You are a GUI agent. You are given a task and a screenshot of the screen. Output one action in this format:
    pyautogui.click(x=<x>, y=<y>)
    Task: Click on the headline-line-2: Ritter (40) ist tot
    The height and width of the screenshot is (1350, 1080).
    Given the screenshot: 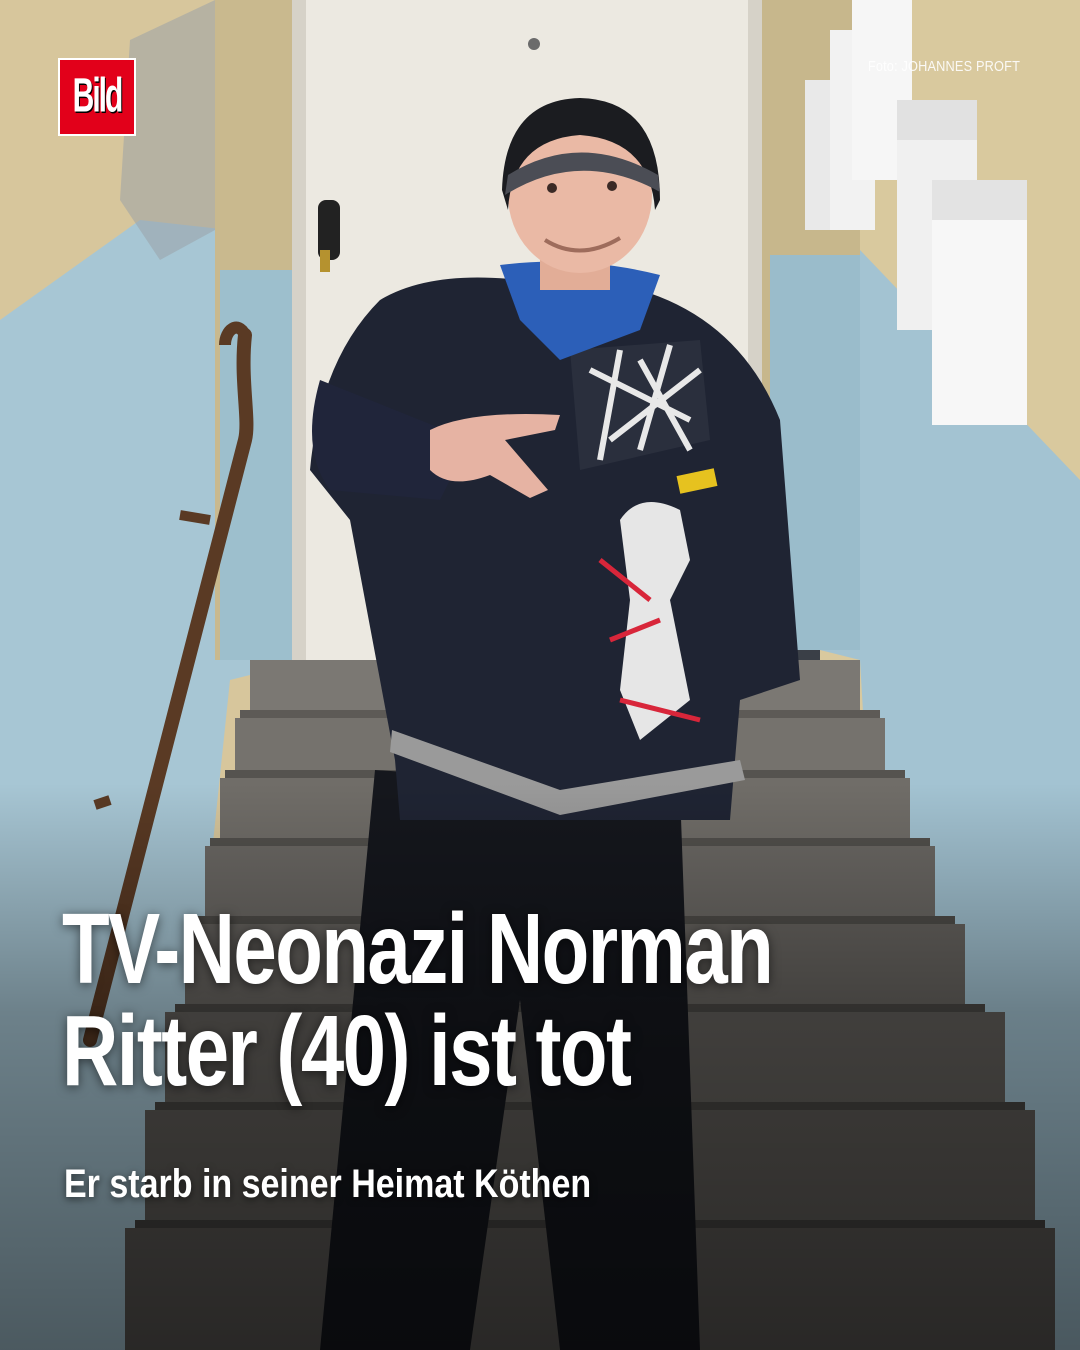 What is the action you would take?
    pyautogui.click(x=347, y=1051)
    